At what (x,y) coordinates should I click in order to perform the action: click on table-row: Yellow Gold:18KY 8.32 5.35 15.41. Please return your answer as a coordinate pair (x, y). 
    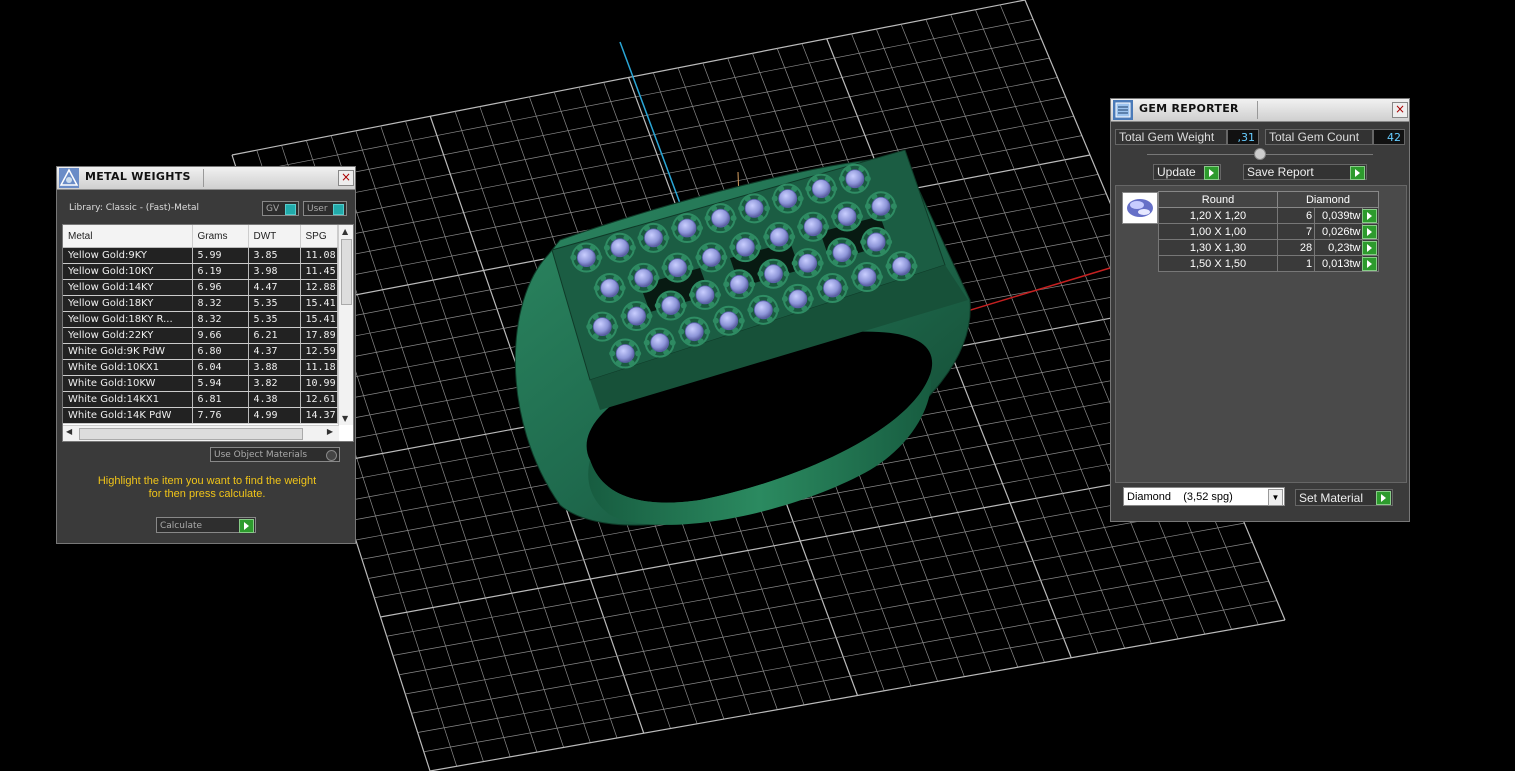
    Looking at the image, I should click on (200, 303).